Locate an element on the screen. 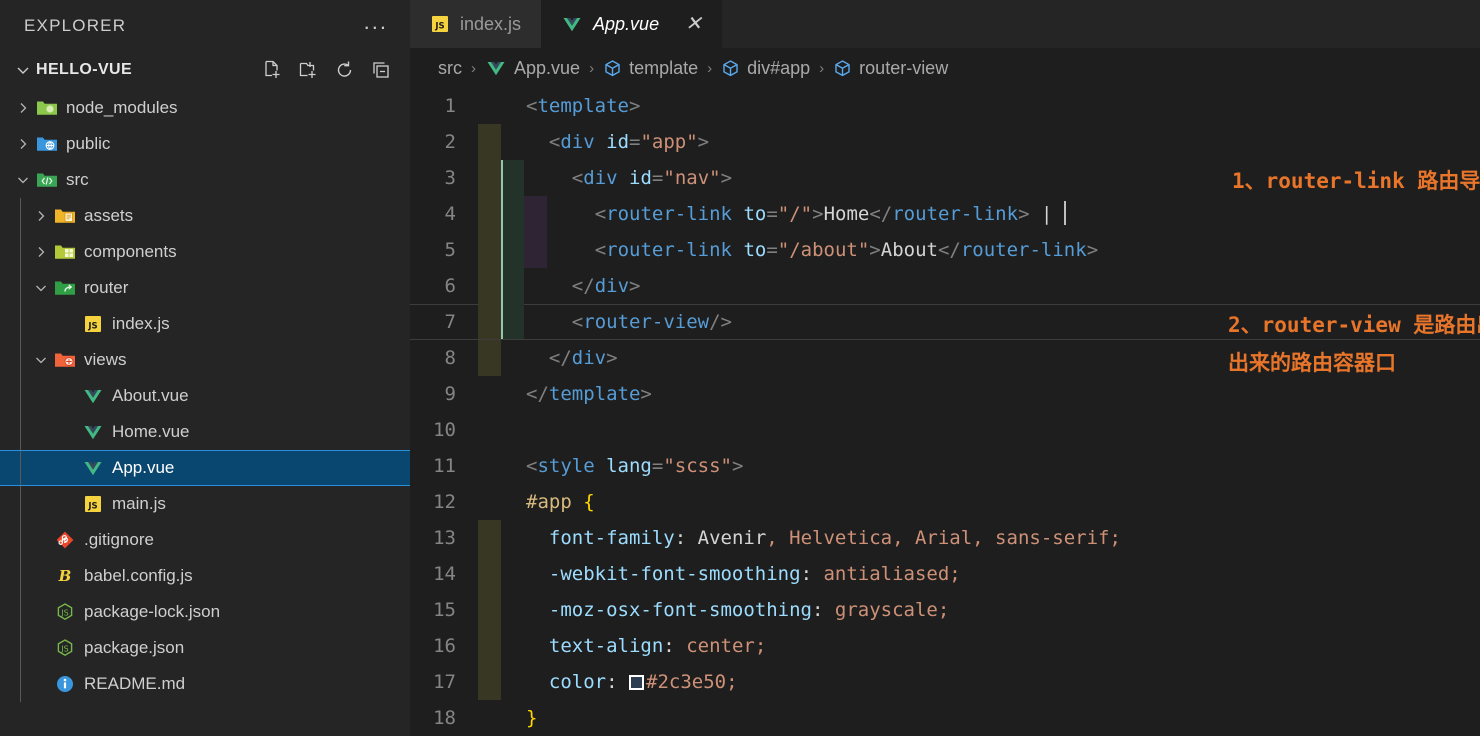 The height and width of the screenshot is (736, 1480). collapse-all-icon is located at coordinates (381, 70).